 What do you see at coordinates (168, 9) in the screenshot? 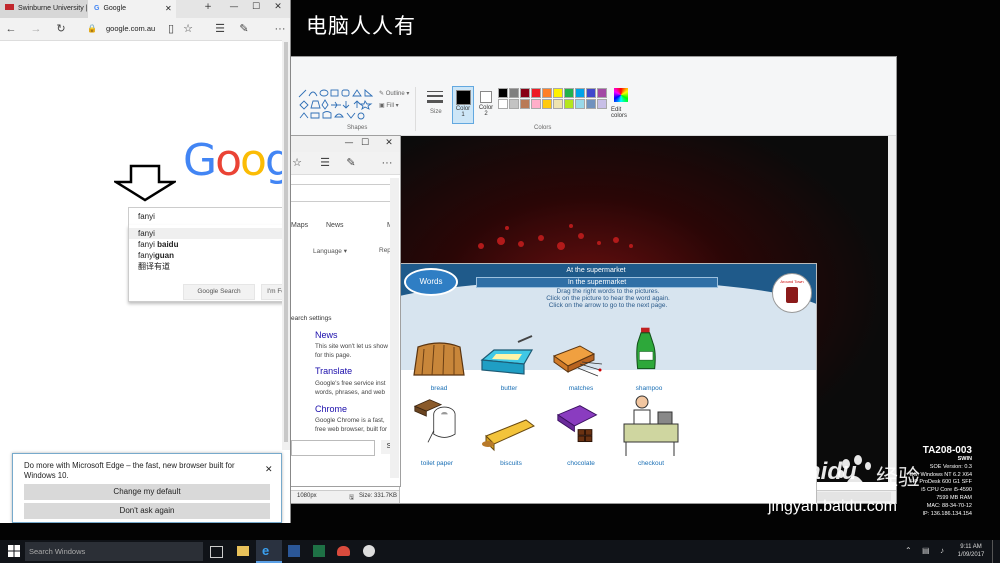
I see `close-tab-icon: ✕` at bounding box center [168, 9].